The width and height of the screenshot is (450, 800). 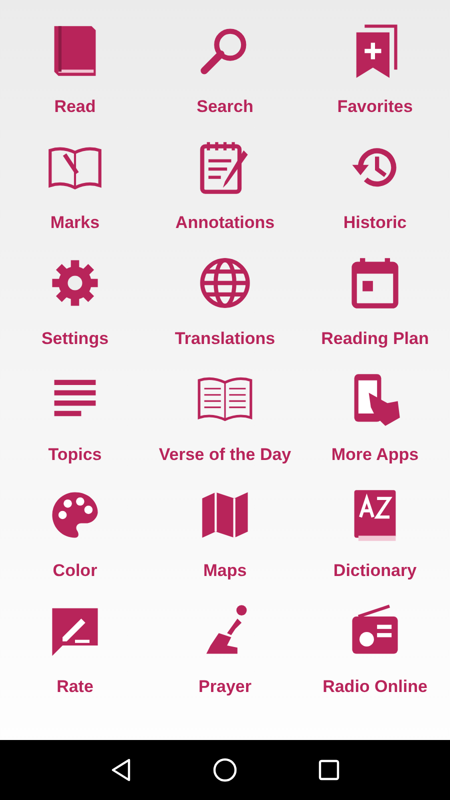 What do you see at coordinates (75, 223) in the screenshot?
I see `menu-label: Marks` at bounding box center [75, 223].